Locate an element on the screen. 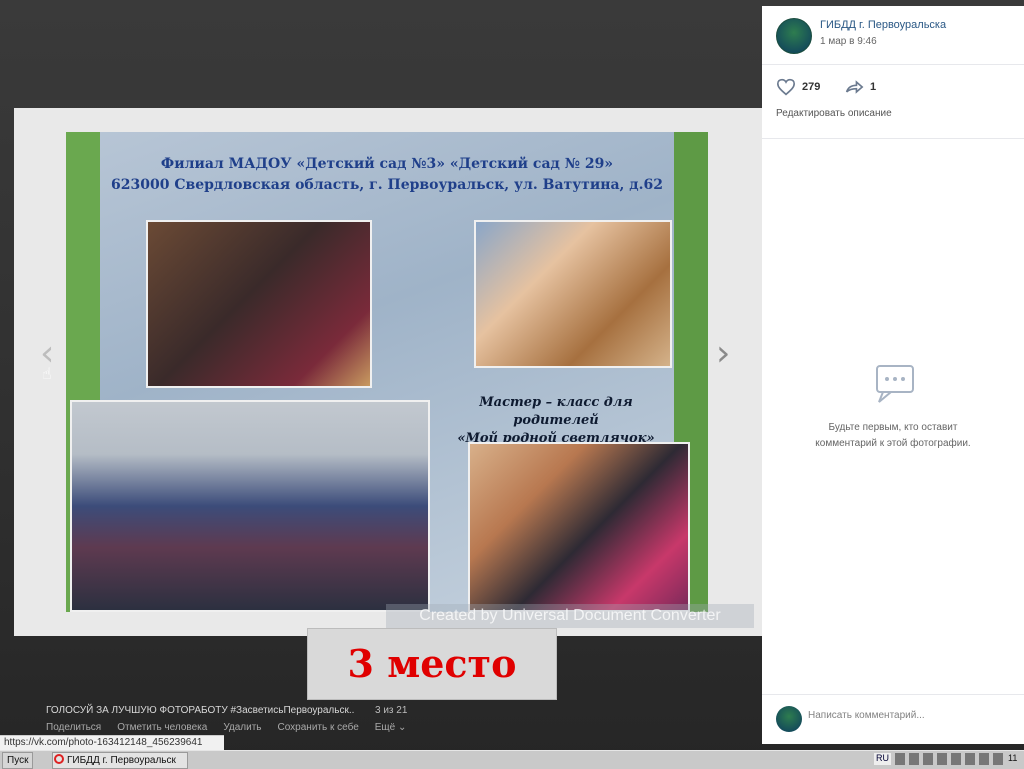  share-arrow-icon is located at coordinates (854, 87).